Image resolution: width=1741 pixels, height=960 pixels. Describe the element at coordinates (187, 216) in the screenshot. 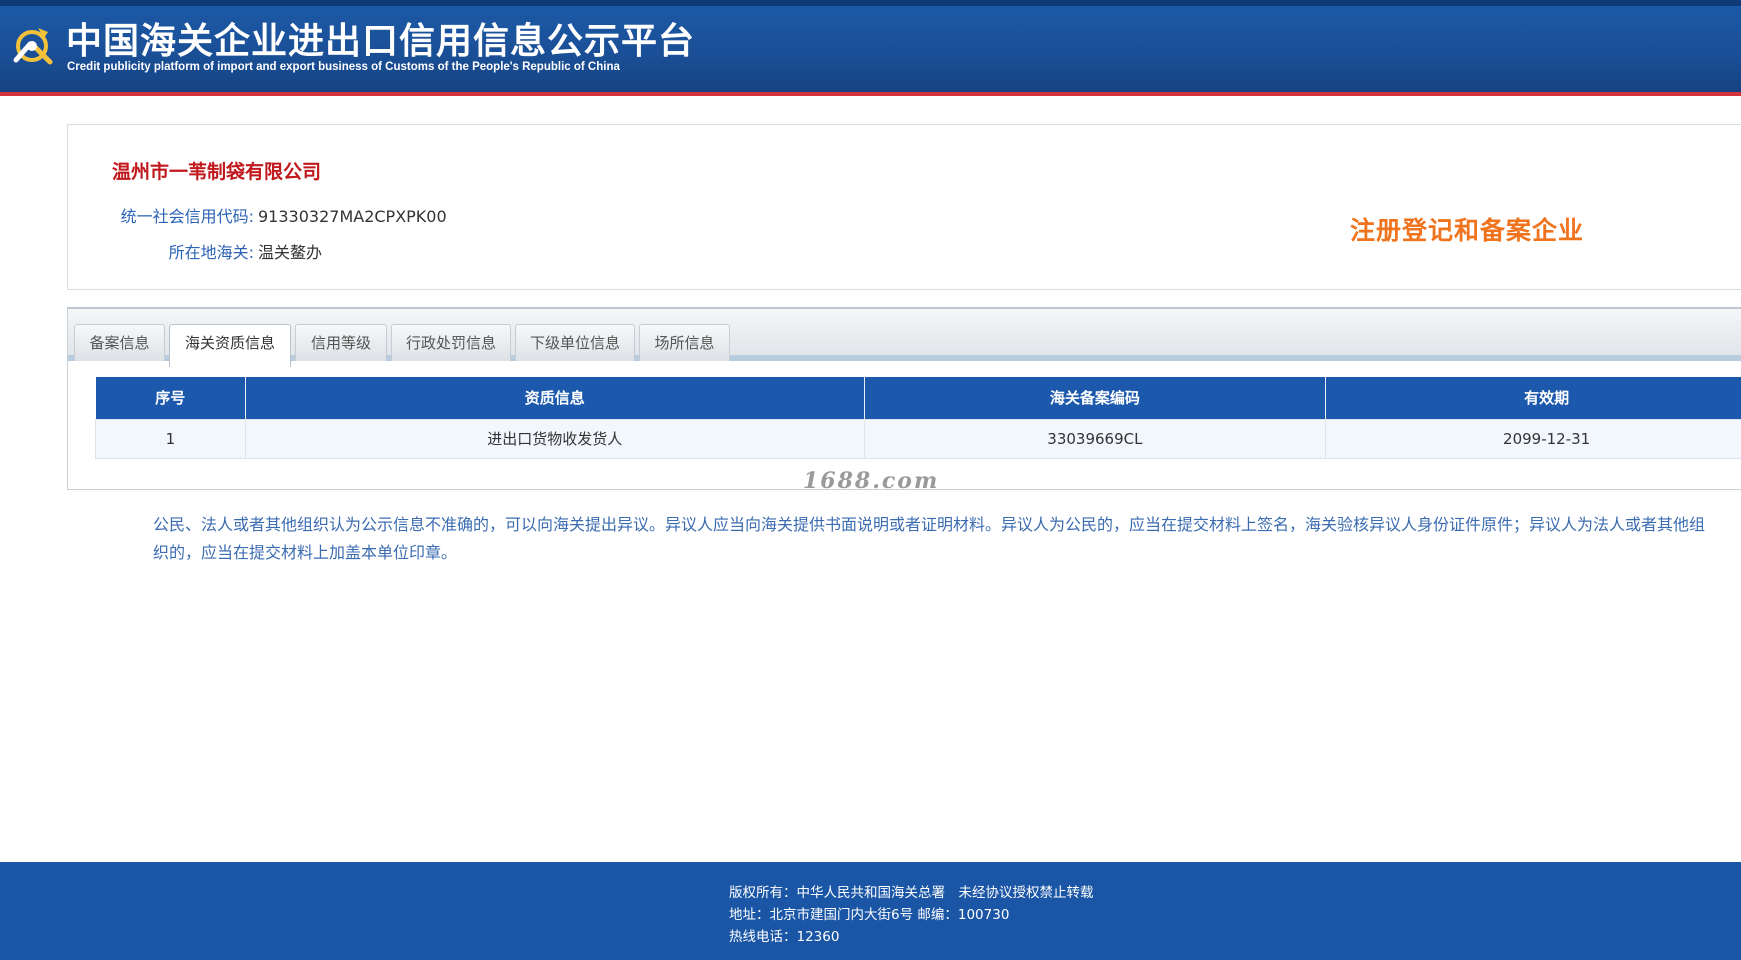

I see `credit-code-label: 统一社会信用代码:` at that location.